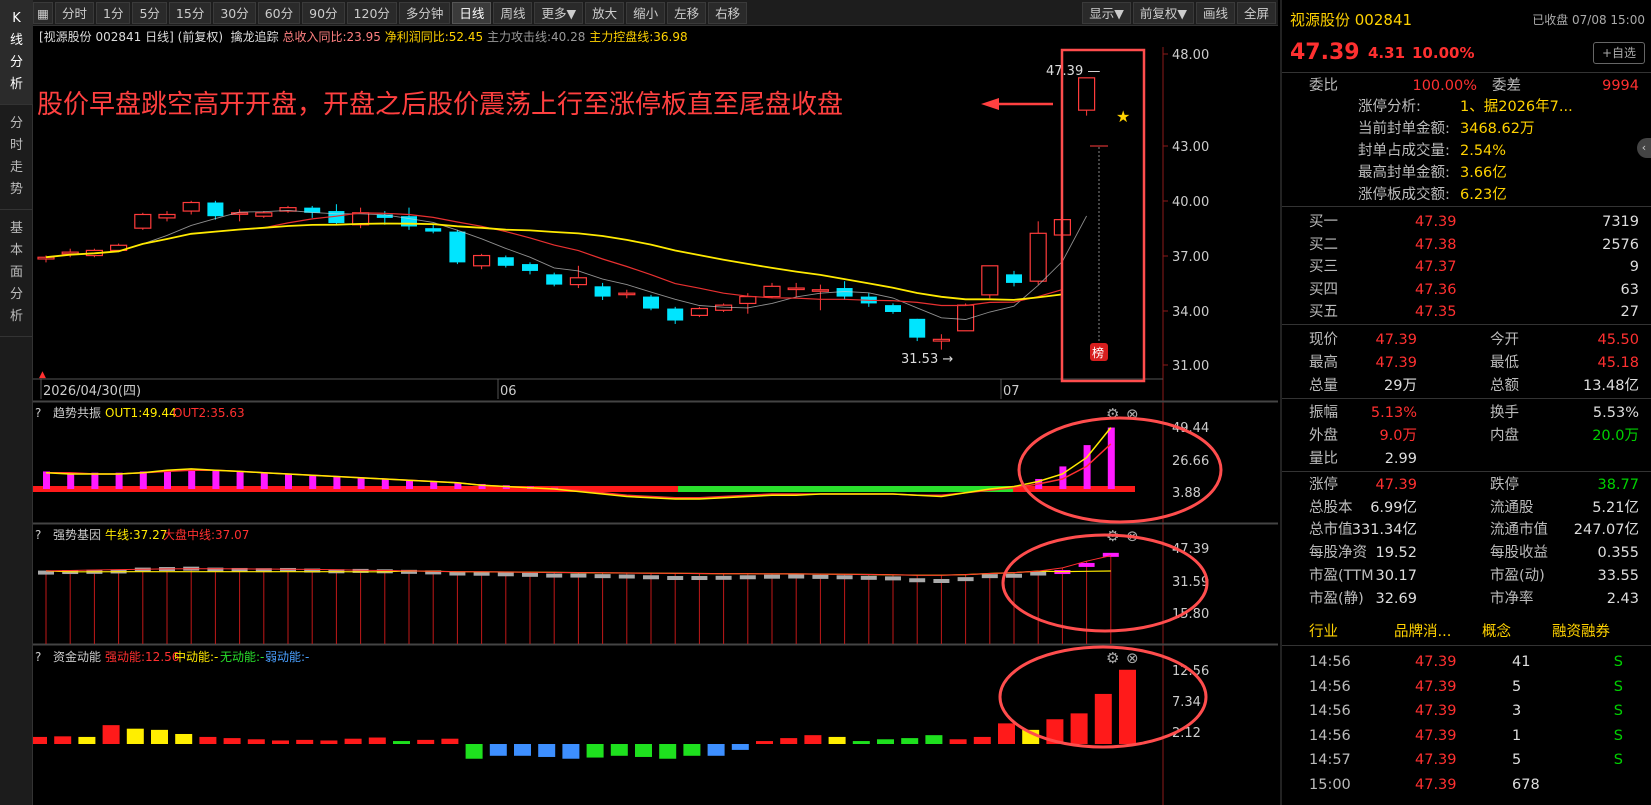 The image size is (1651, 805). Describe the element at coordinates (1618, 53) in the screenshot. I see `add-watchlist-button: +自选` at that location.